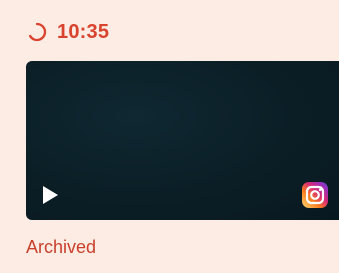 This screenshot has width=339, height=273. I want to click on status-label: Archived, so click(61, 247).